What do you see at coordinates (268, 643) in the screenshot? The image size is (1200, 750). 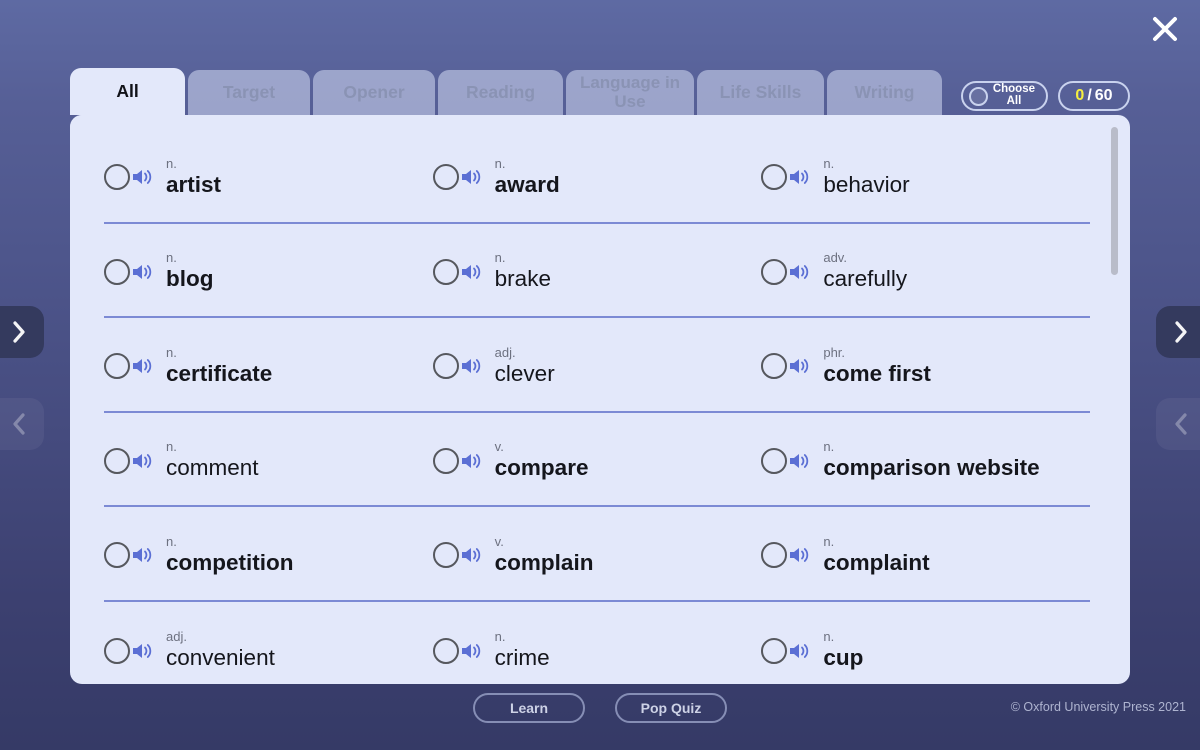 I see `word-entry: adj. convenient` at bounding box center [268, 643].